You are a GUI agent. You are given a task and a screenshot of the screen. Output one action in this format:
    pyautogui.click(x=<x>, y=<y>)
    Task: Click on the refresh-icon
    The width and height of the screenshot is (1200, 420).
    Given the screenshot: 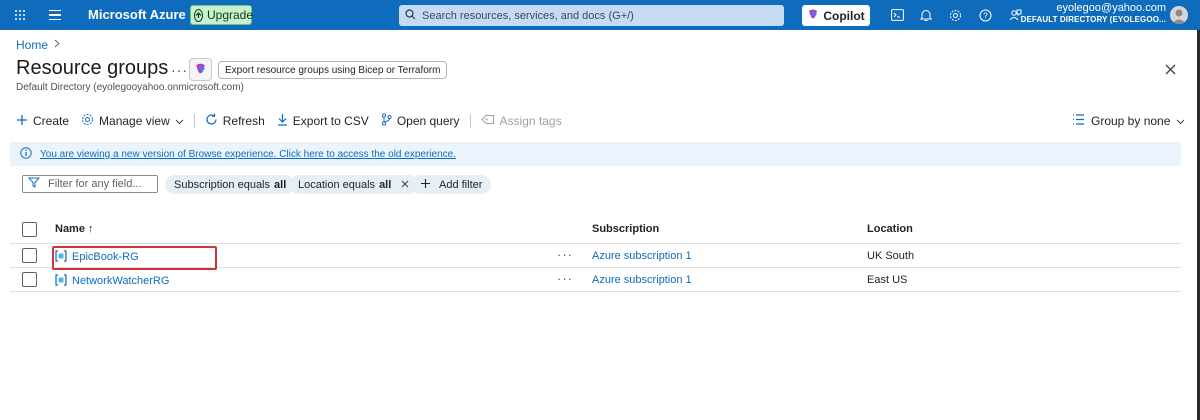 What is the action you would take?
    pyautogui.click(x=211, y=121)
    